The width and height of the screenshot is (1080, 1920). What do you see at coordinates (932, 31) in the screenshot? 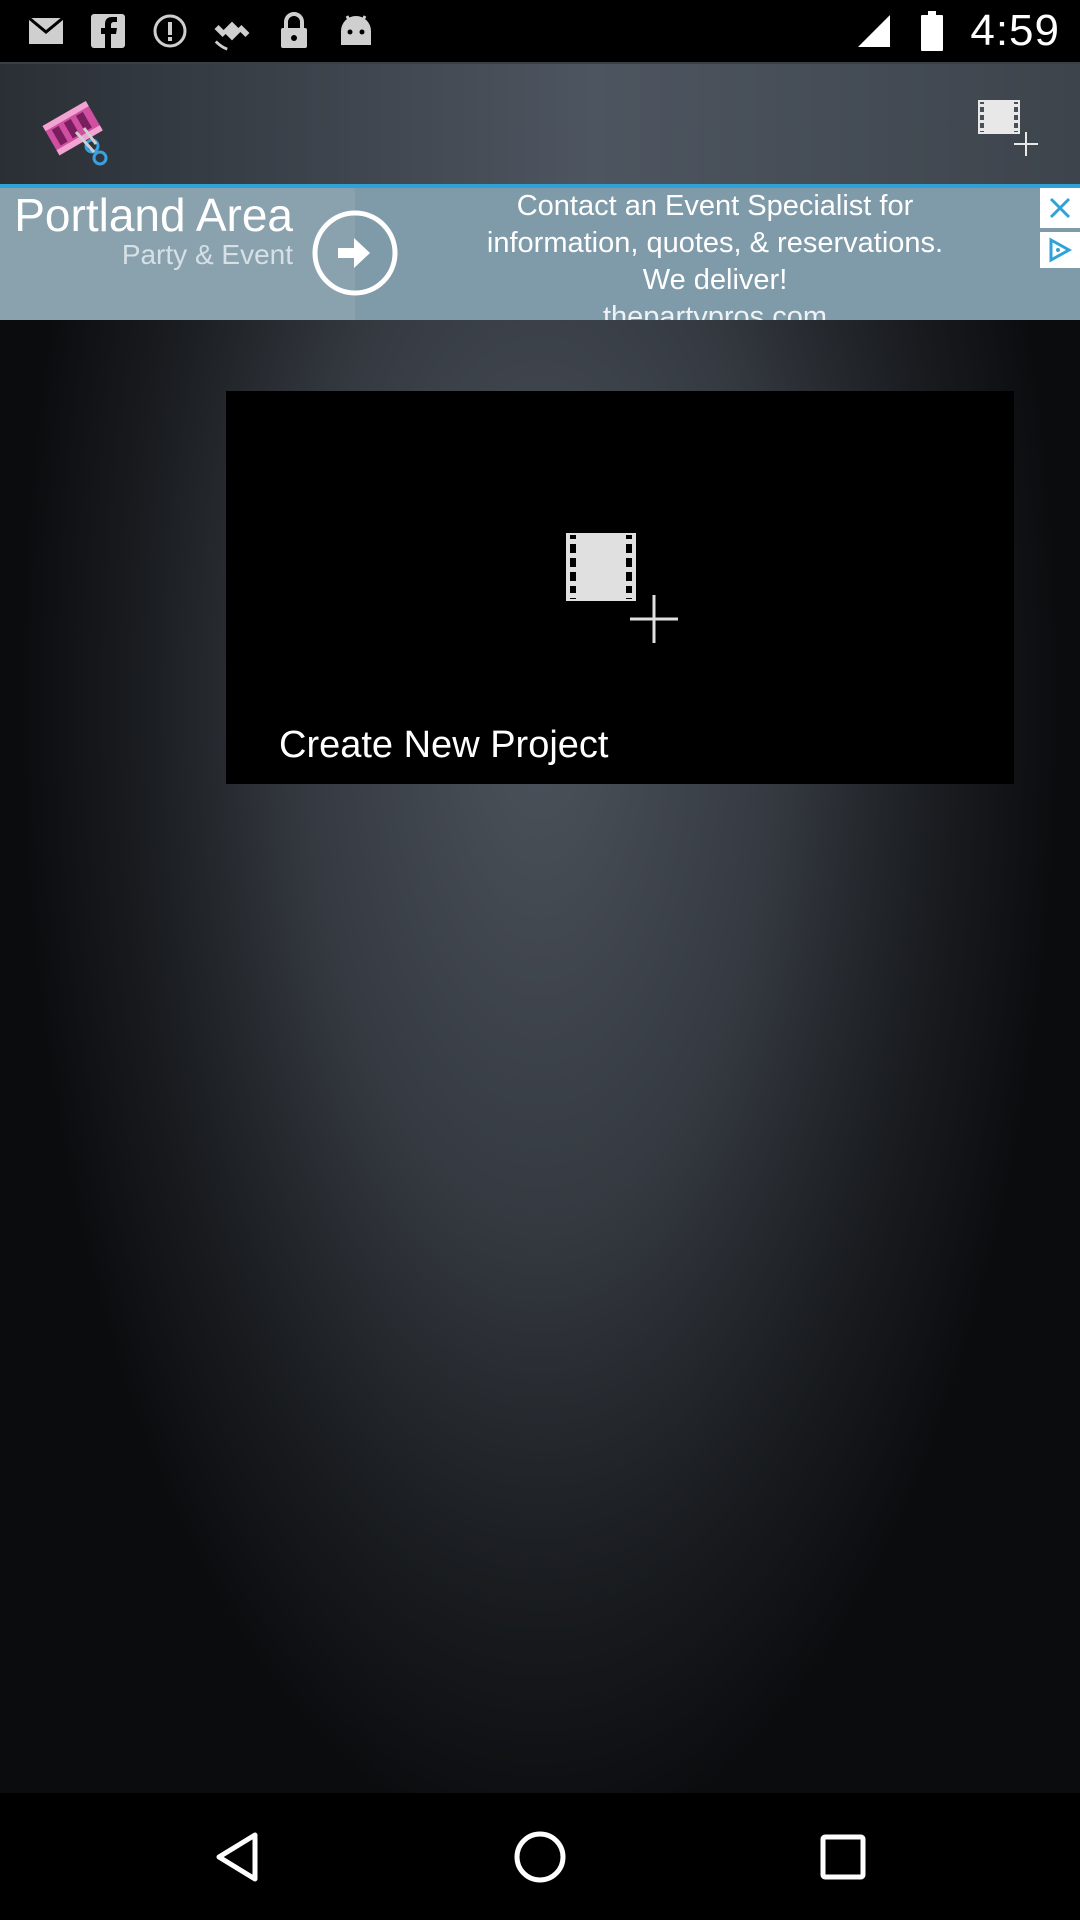
I see `battery-icon` at bounding box center [932, 31].